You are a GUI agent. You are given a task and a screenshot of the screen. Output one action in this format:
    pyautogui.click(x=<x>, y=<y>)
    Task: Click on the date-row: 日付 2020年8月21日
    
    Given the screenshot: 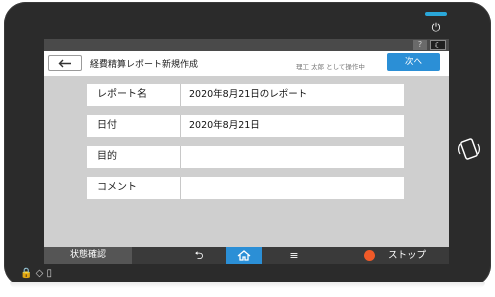 What is the action you would take?
    pyautogui.click(x=245, y=126)
    